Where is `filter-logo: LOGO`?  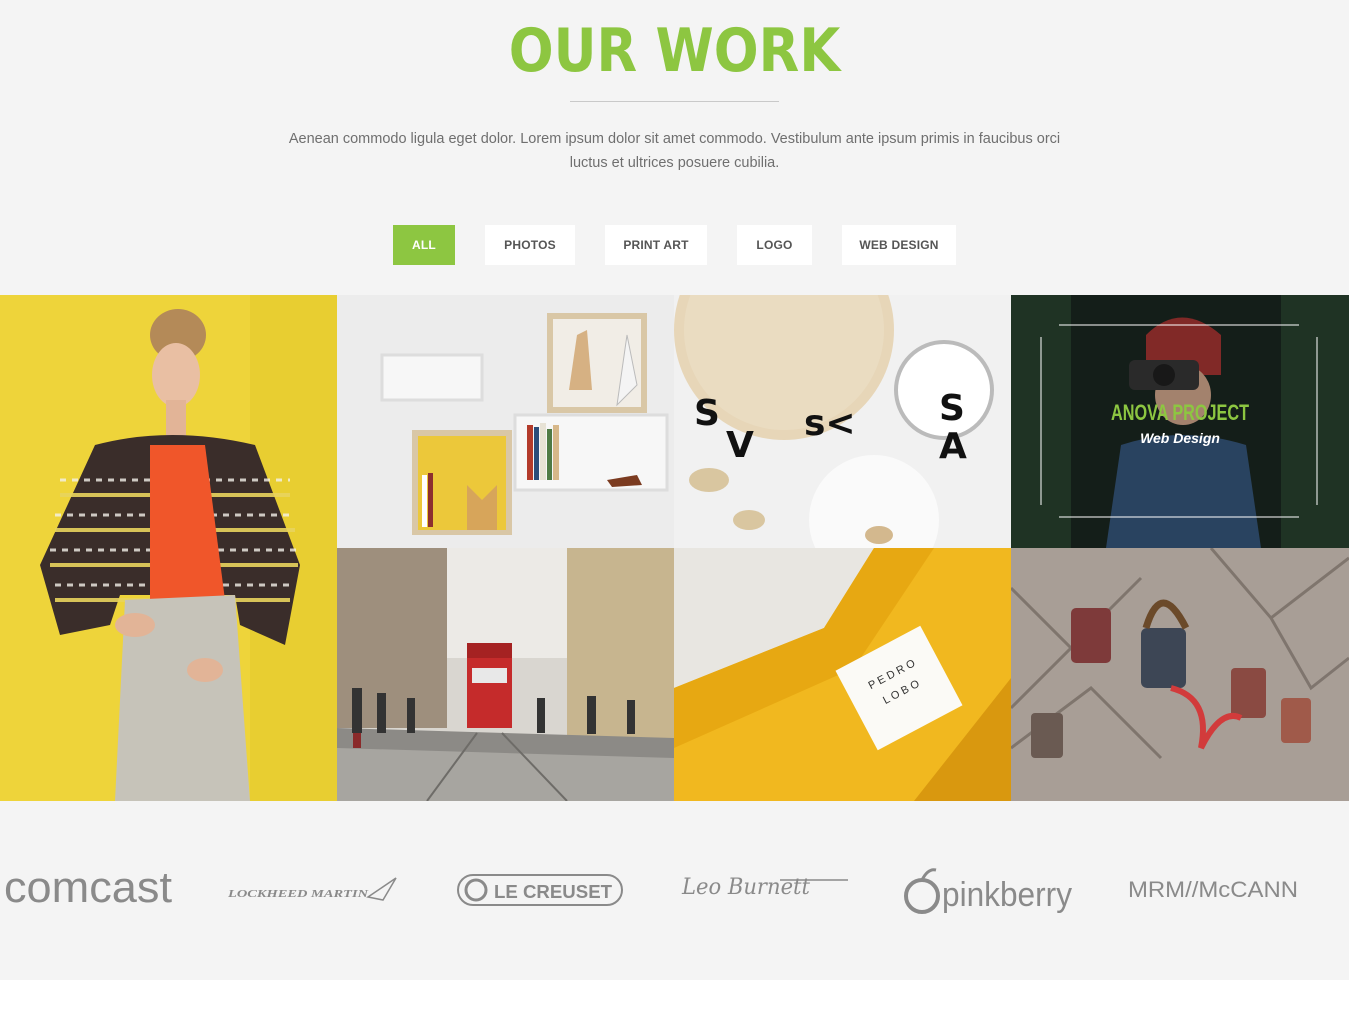
filter-logo: LOGO is located at coordinates (774, 245).